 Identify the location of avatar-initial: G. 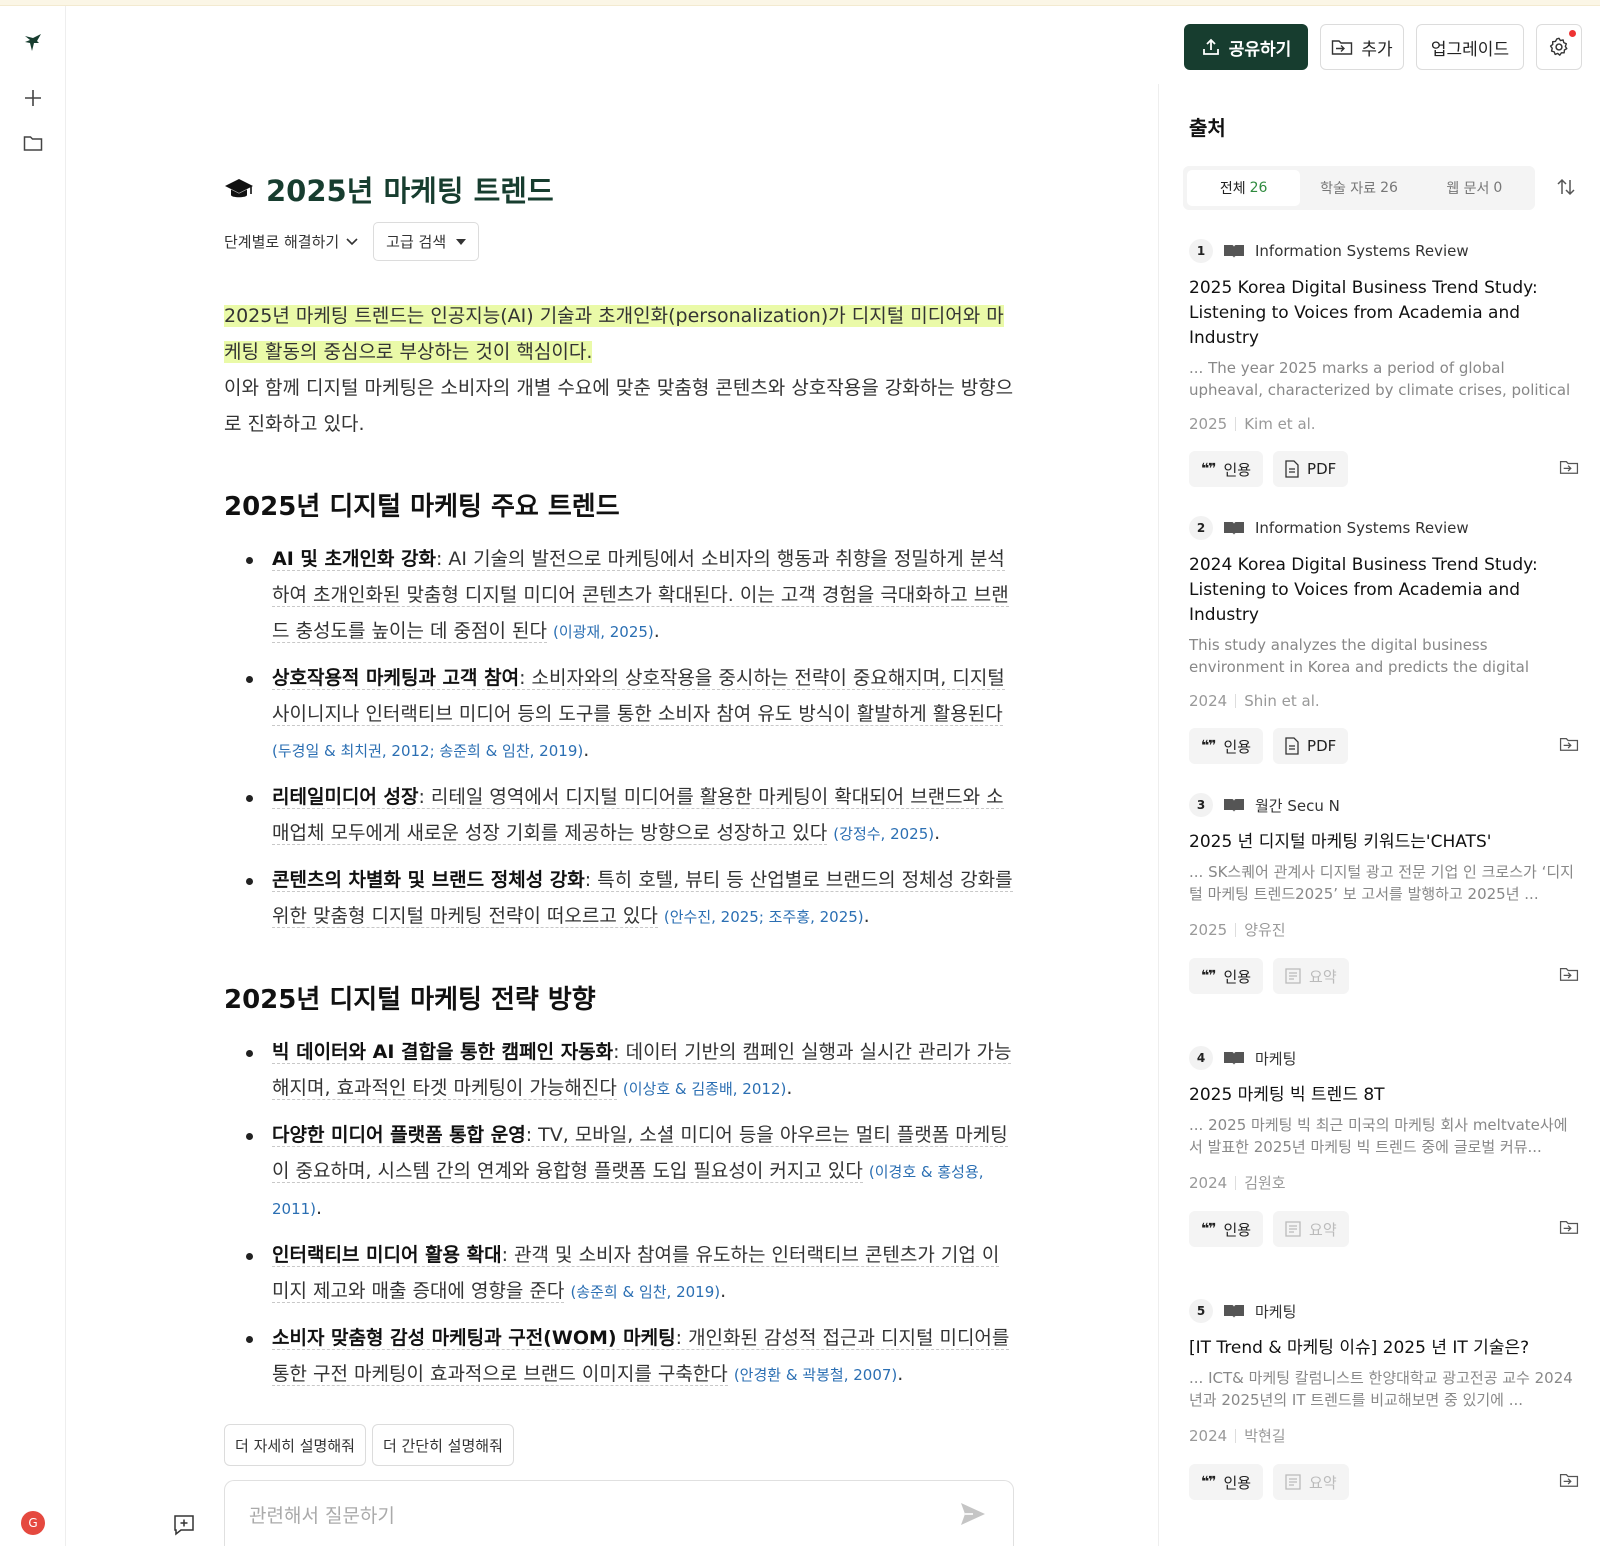
(33, 1523).